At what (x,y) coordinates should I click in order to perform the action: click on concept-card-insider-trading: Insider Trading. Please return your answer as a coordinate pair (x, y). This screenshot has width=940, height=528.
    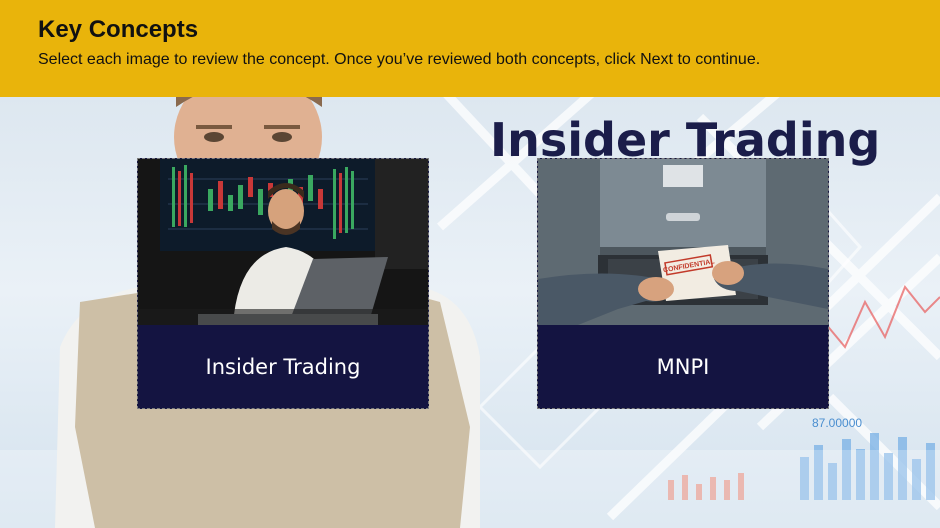
    Looking at the image, I should click on (283, 283).